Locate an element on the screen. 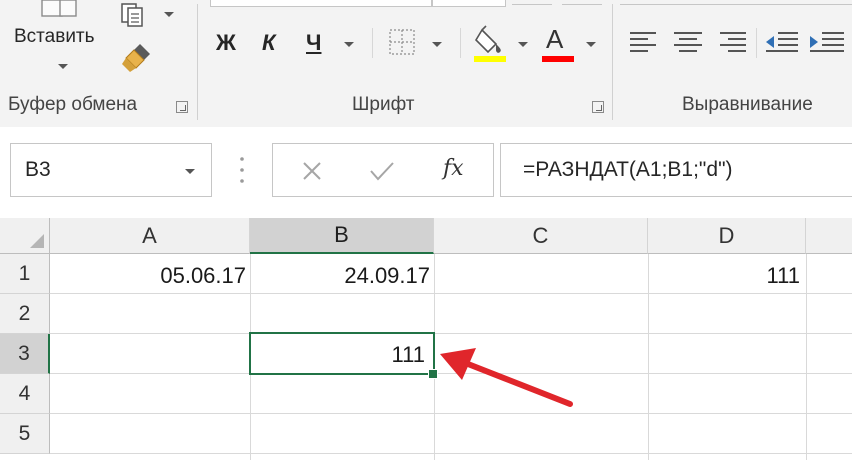 Image resolution: width=852 pixels, height=460 pixels. column-header-b: B is located at coordinates (342, 236).